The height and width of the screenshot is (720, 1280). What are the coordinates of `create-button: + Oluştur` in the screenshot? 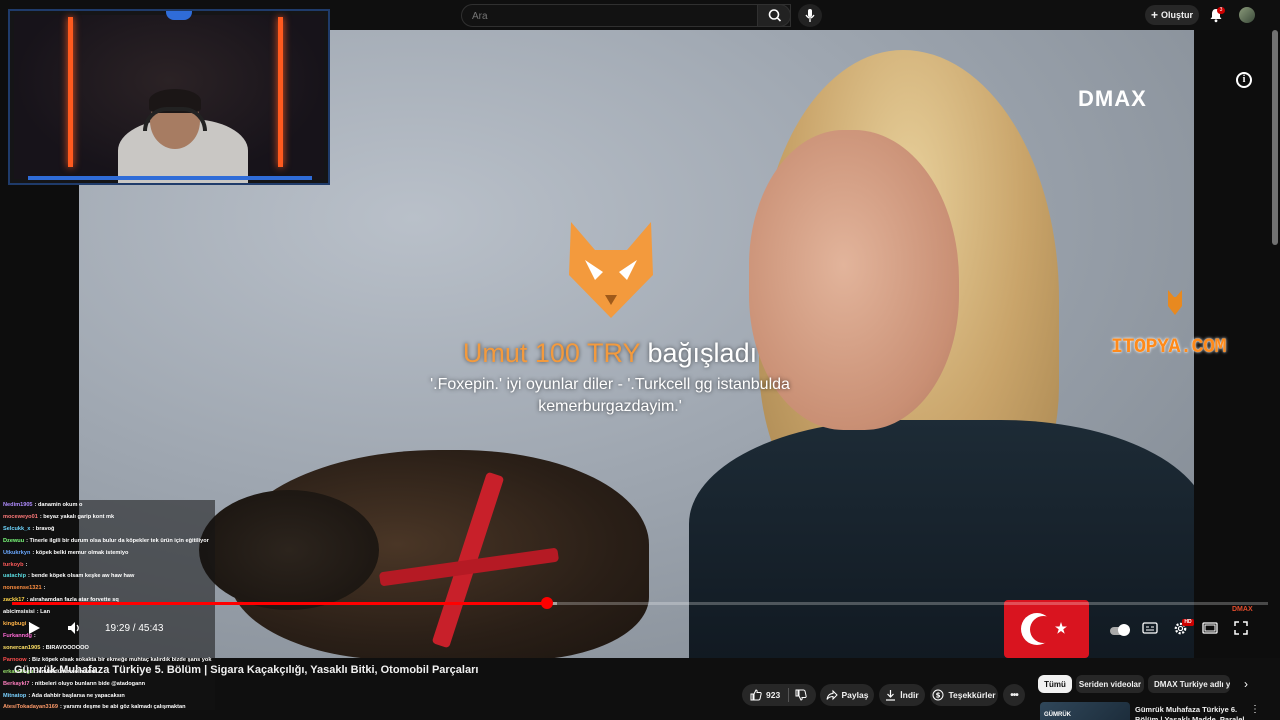 It's located at (1172, 15).